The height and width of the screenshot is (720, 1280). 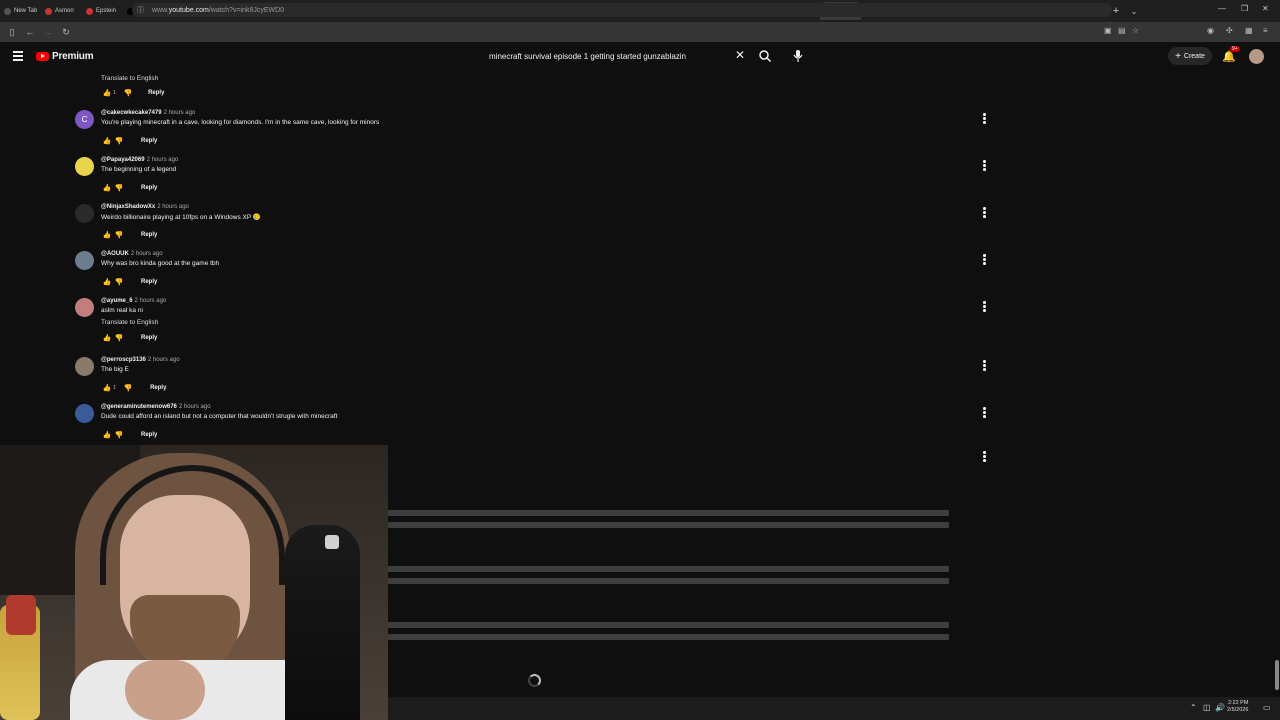 I want to click on comment-author: @AOUUK, so click(x=115, y=254).